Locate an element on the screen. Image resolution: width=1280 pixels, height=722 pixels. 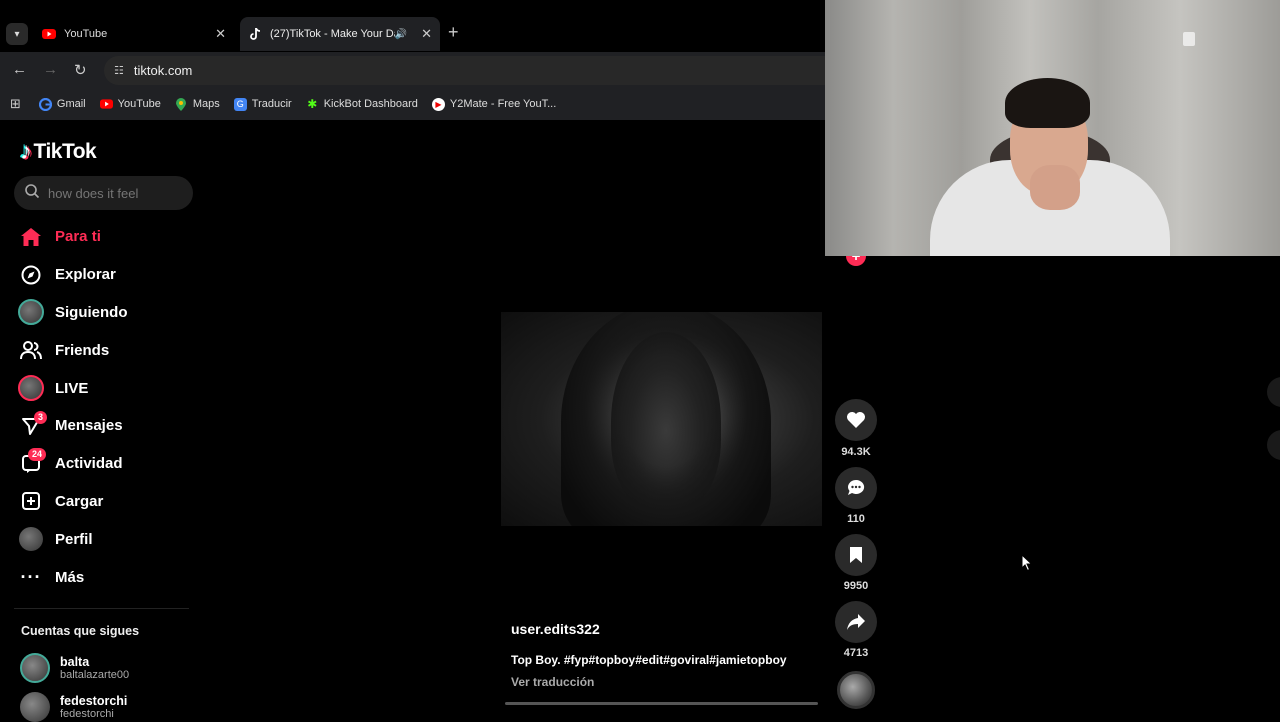
nav-item-friends: Friends is located at coordinates (103, 350).